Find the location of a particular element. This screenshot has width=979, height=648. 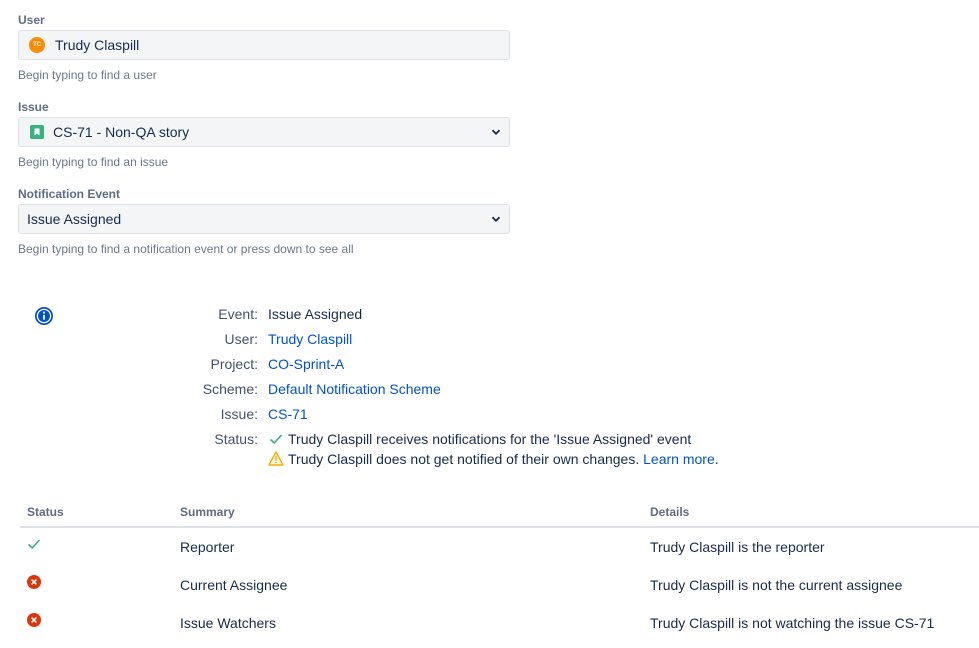

table-header-row: Status Summary Details is located at coordinates (499, 515).